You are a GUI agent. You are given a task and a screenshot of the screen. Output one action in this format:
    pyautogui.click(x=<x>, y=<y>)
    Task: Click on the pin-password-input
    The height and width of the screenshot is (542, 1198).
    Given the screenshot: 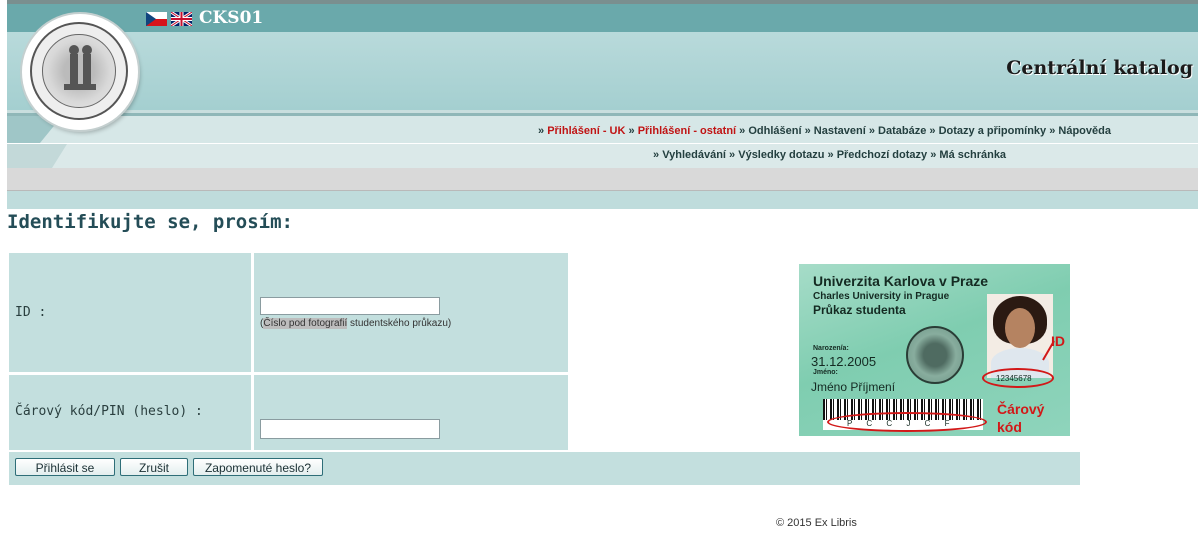 What is the action you would take?
    pyautogui.click(x=350, y=429)
    